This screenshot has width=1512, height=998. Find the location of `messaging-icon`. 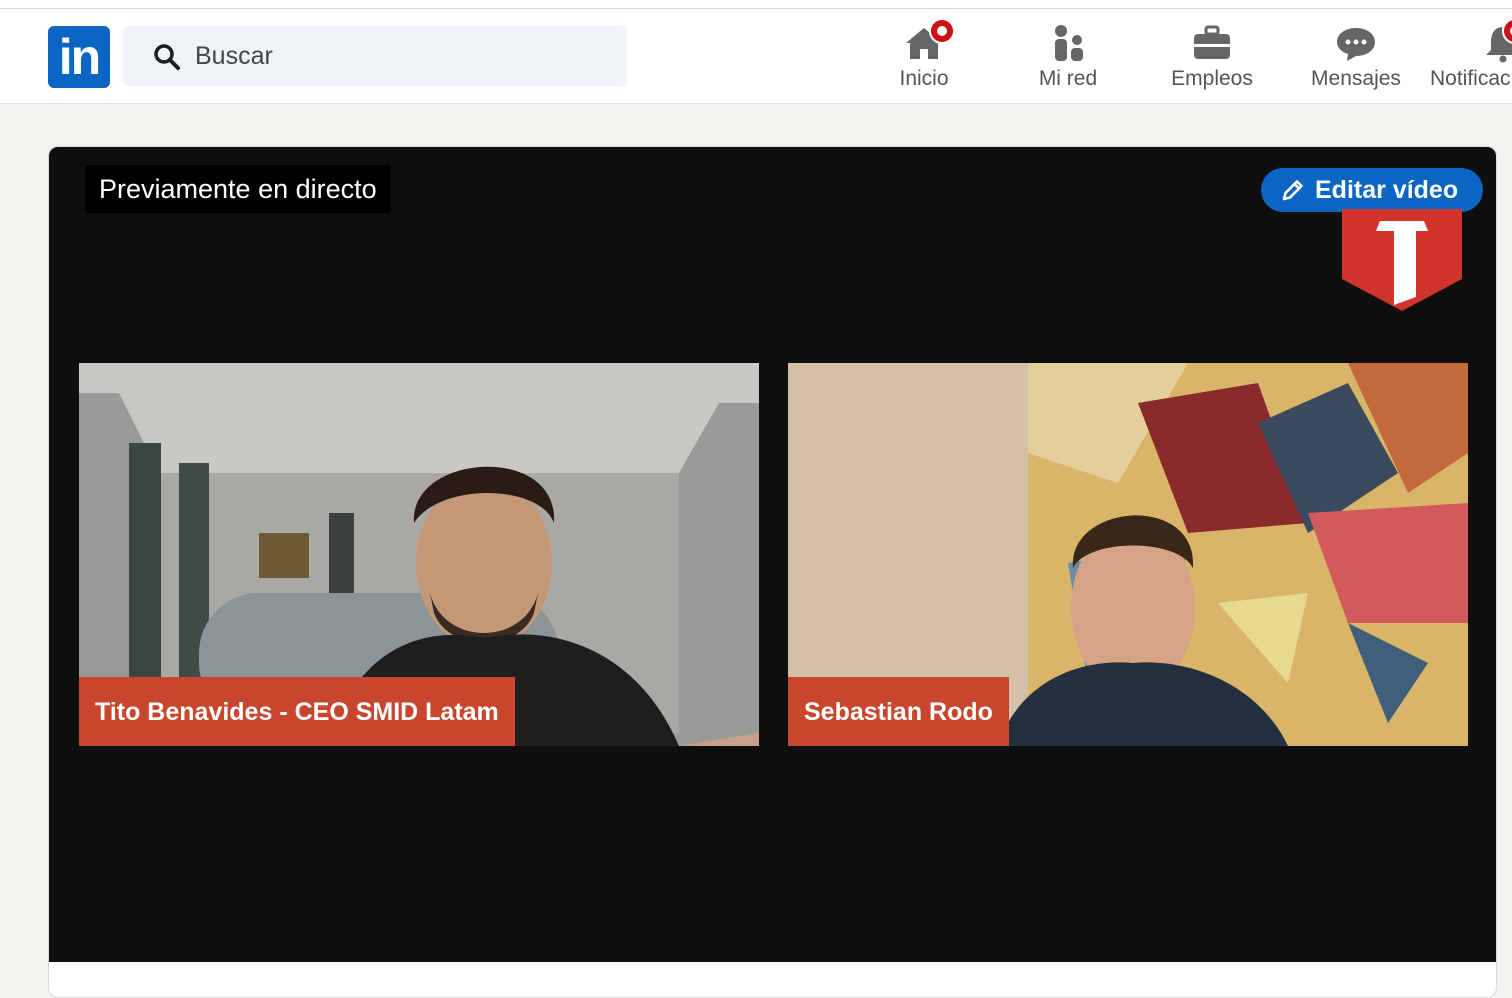

messaging-icon is located at coordinates (1356, 44).